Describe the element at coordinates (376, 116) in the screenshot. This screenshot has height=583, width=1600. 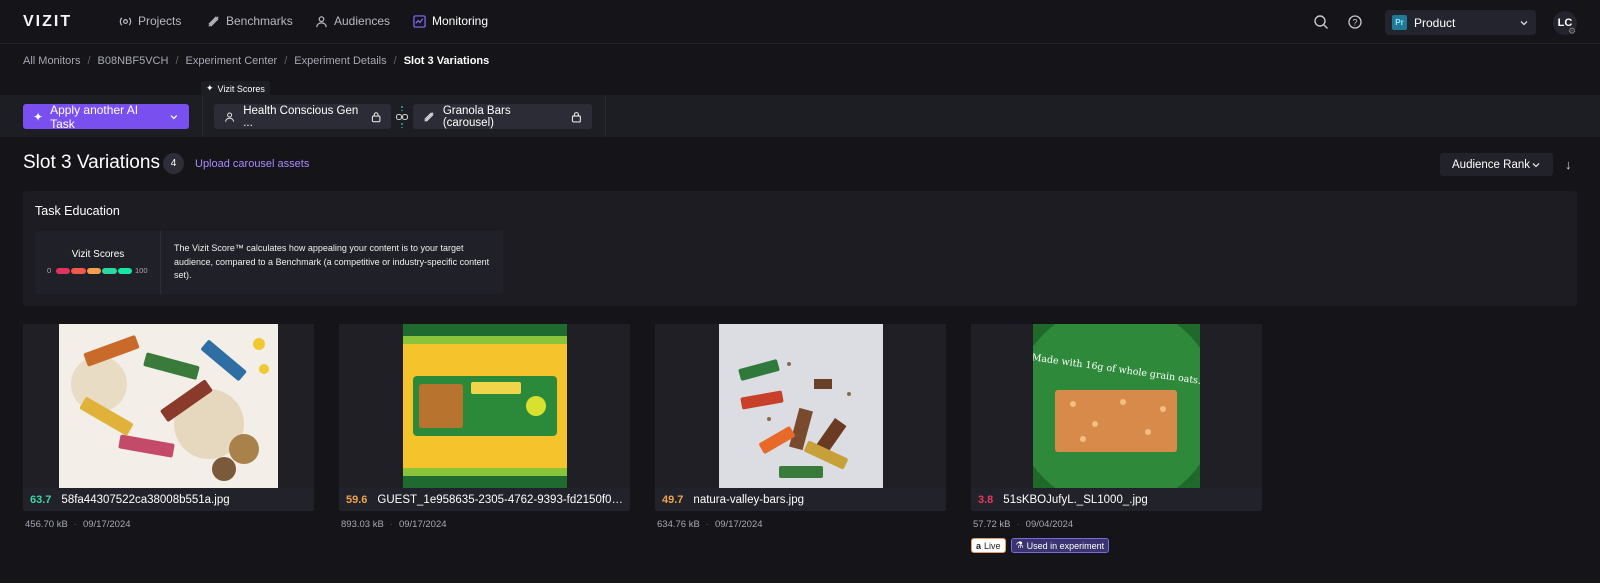
I see `lock-icon` at that location.